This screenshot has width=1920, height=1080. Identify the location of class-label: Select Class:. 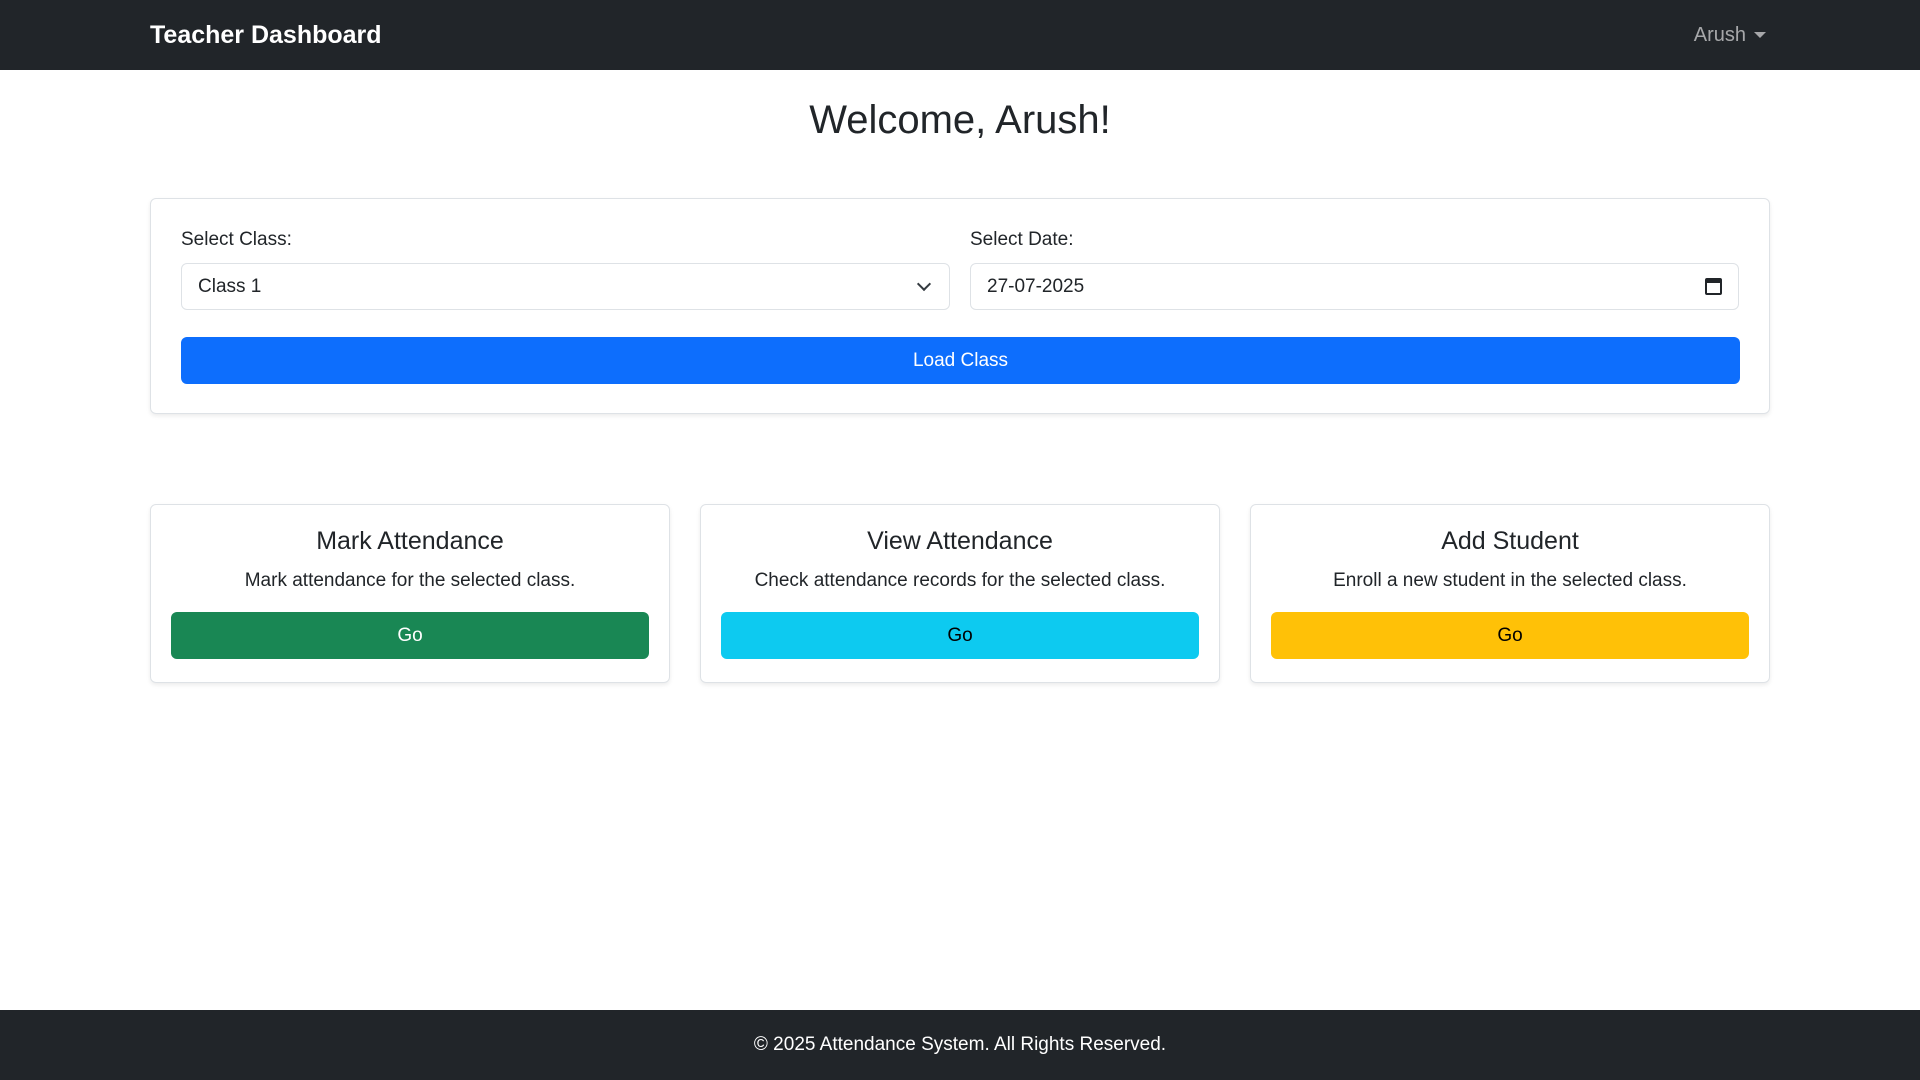
(236, 239).